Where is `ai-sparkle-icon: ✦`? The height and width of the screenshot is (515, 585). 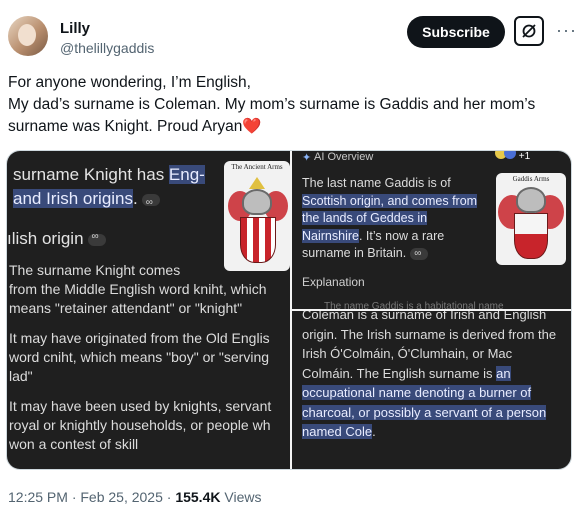
ai-sparkle-icon: ✦ is located at coordinates (307, 158).